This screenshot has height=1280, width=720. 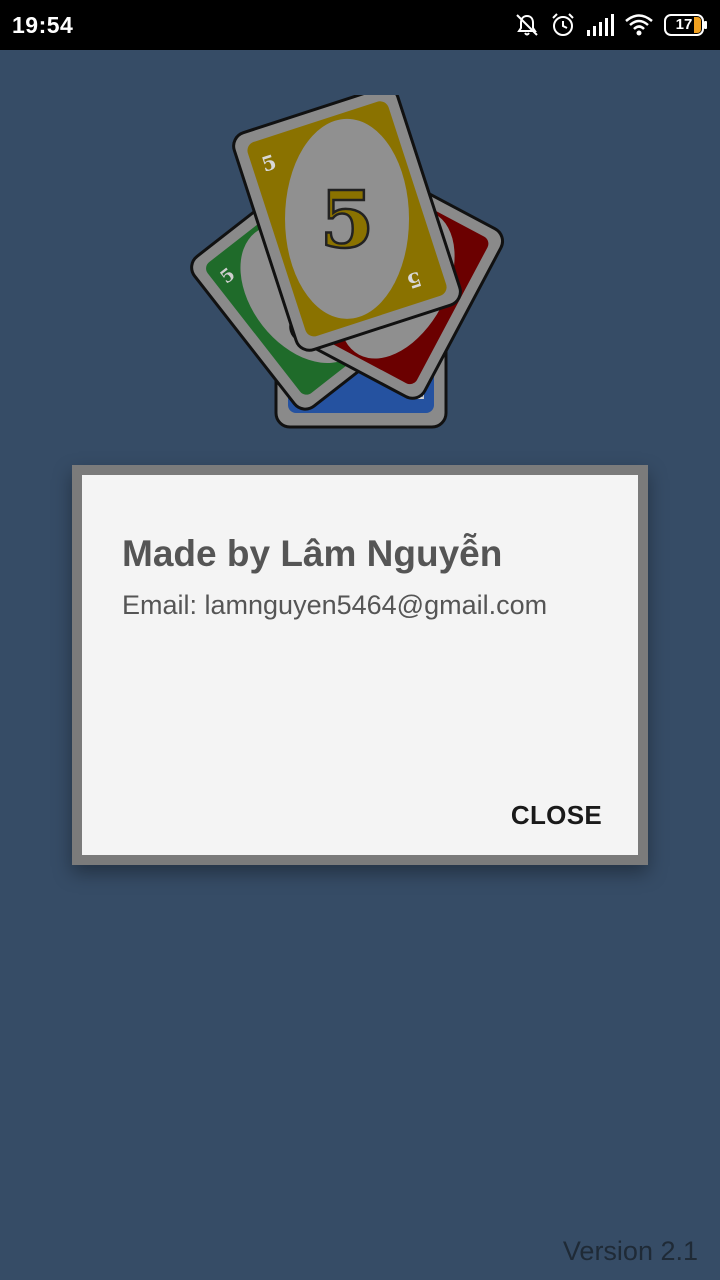 I want to click on battery-level: 17, so click(x=684, y=24).